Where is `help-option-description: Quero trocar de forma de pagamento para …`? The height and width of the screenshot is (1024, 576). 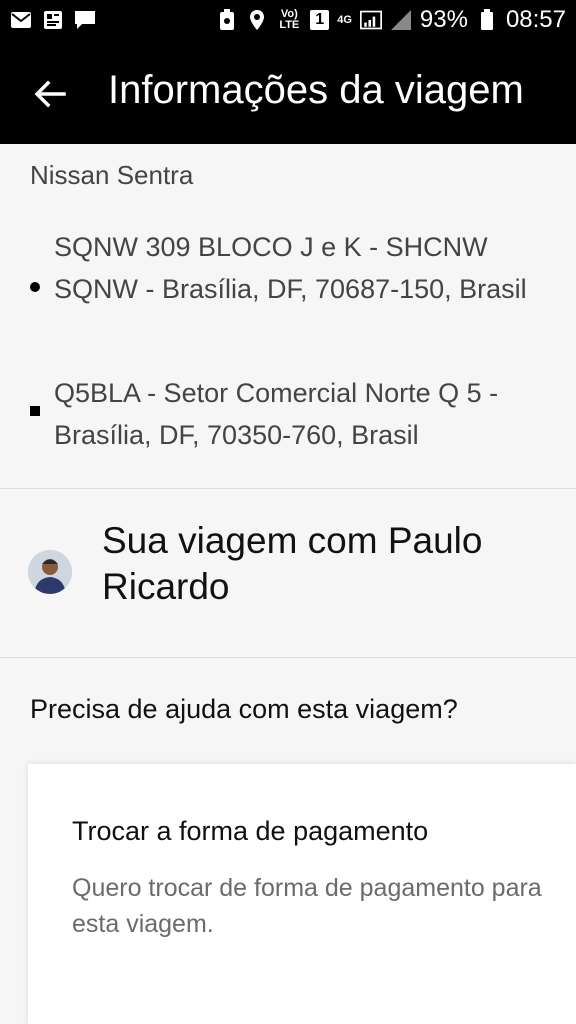 help-option-description: Quero trocar de forma de pagamento para … is located at coordinates (307, 906).